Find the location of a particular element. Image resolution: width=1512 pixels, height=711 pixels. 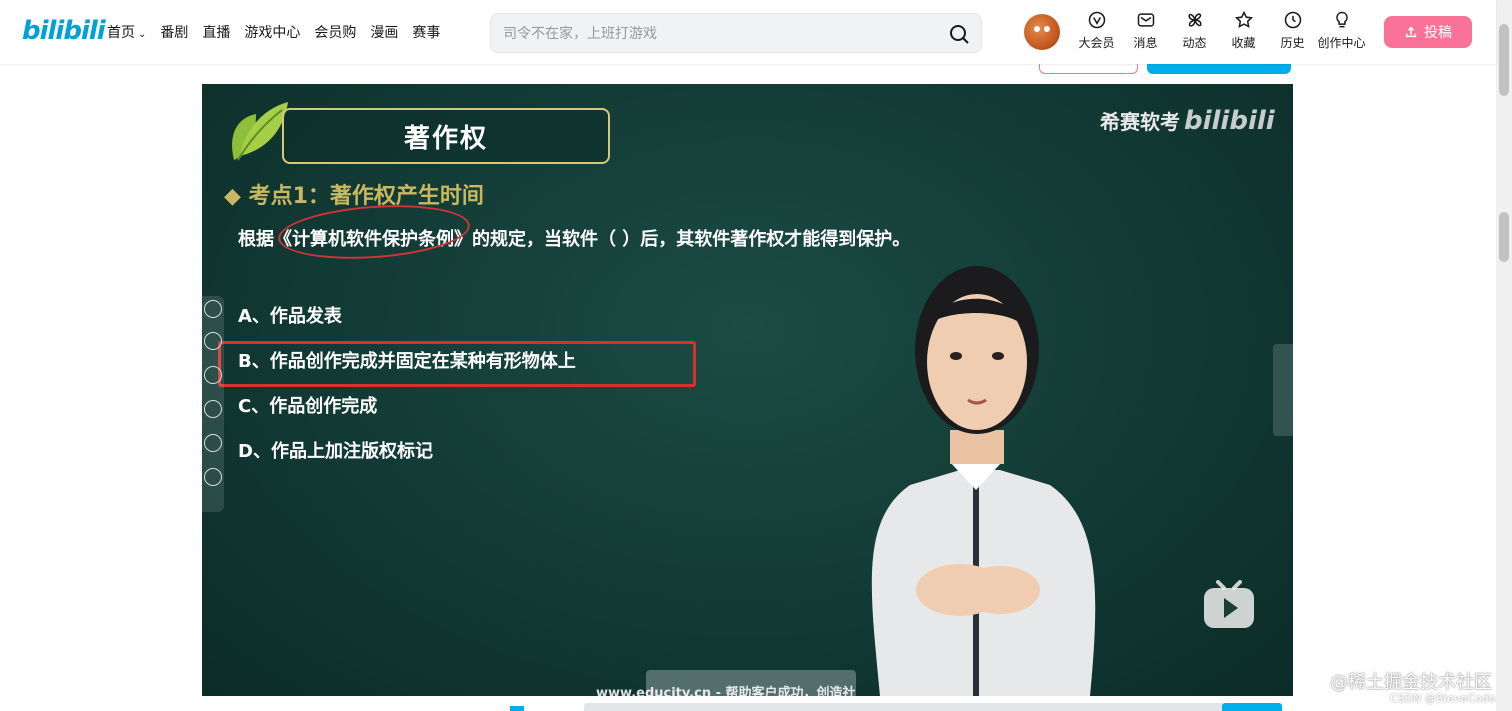

option-c: C、作品创作完成 is located at coordinates (308, 406).